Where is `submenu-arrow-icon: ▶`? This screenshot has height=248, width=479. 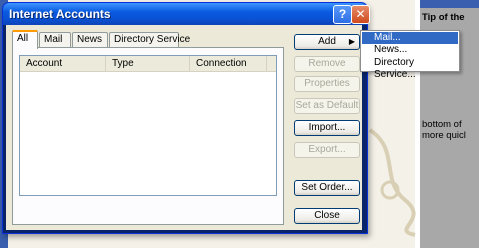 submenu-arrow-icon: ▶ is located at coordinates (351, 41).